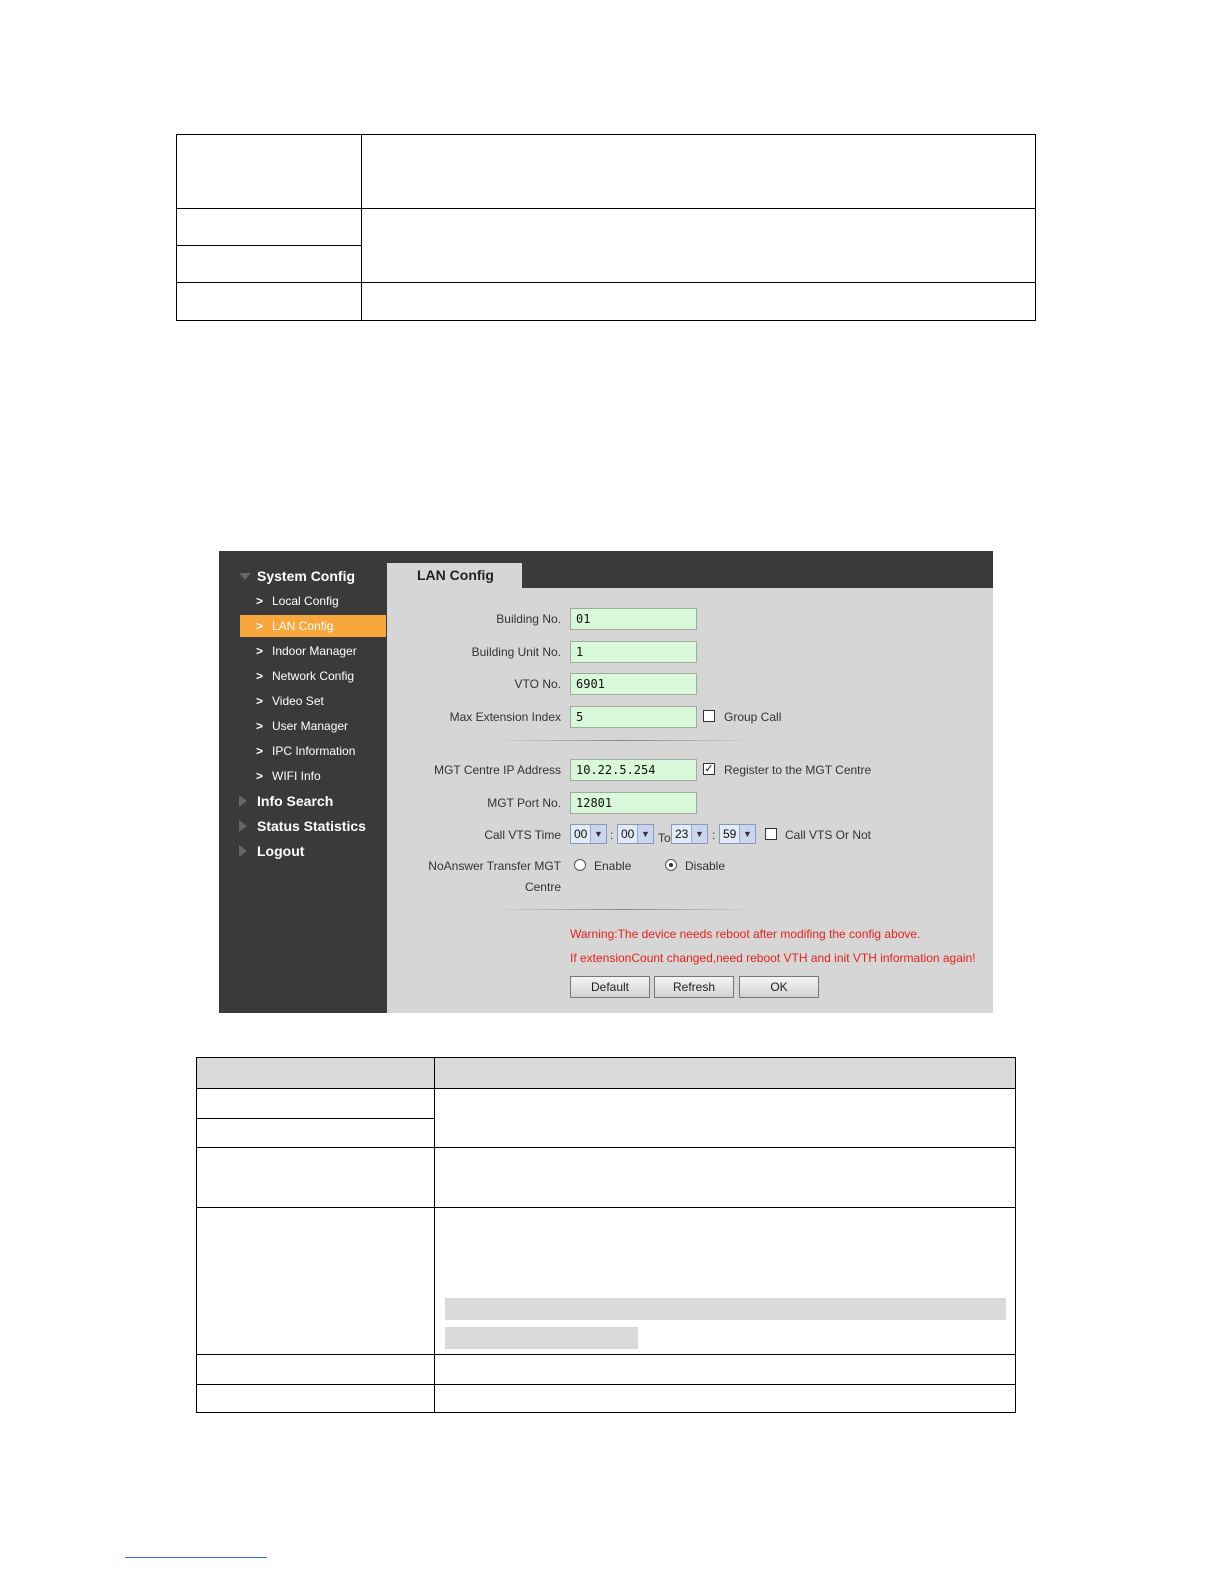 The image size is (1224, 1584). What do you see at coordinates (689, 834) in the screenshot?
I see `end-hour-select: 23 ▼` at bounding box center [689, 834].